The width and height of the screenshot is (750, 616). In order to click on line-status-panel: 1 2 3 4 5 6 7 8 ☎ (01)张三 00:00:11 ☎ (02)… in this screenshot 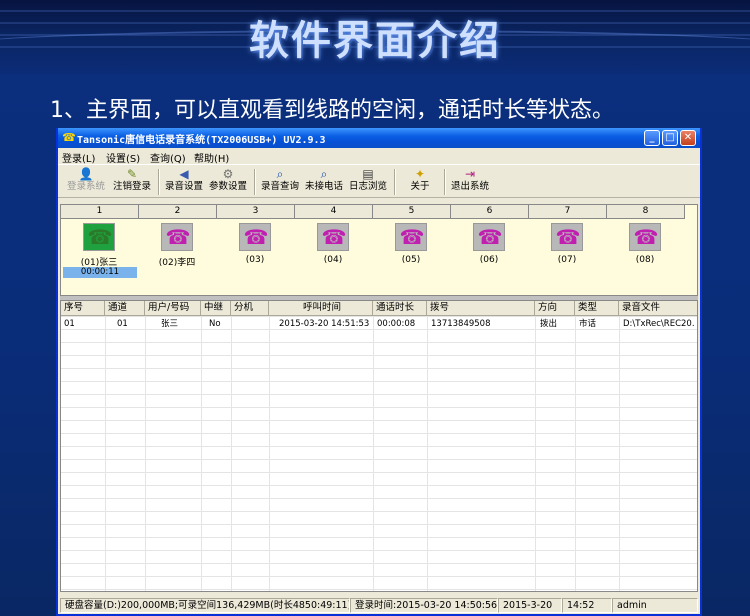, I will do `click(379, 250)`.